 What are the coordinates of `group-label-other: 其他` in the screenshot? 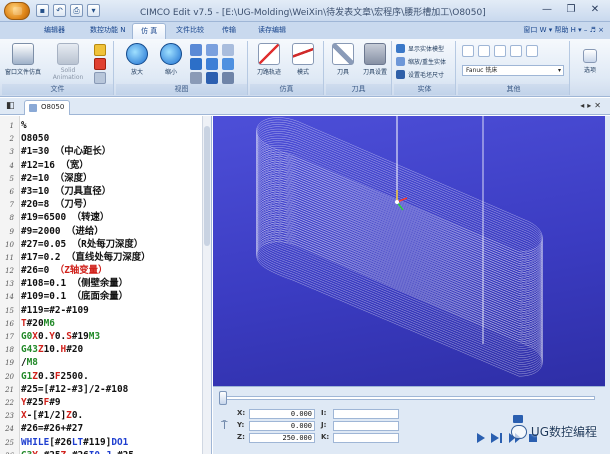 It's located at (513, 89).